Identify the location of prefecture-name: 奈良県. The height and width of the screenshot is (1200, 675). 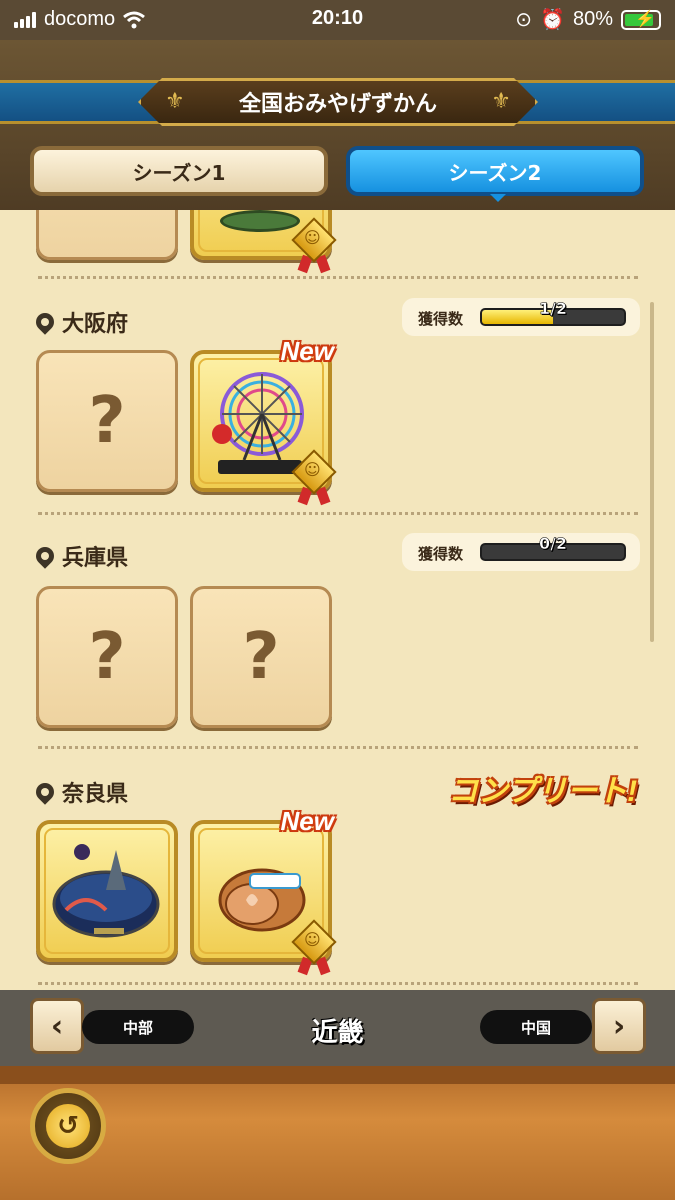
(95, 794).